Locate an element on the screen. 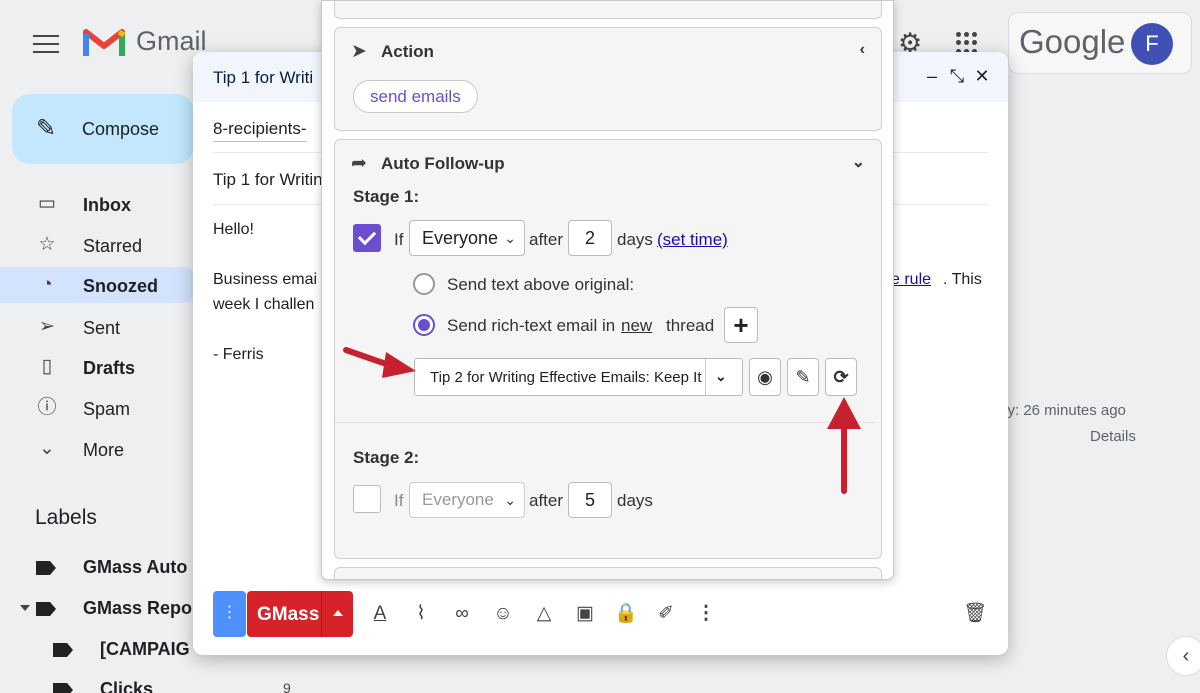  paper-plane-icon: ➤ is located at coordinates (359, 51).